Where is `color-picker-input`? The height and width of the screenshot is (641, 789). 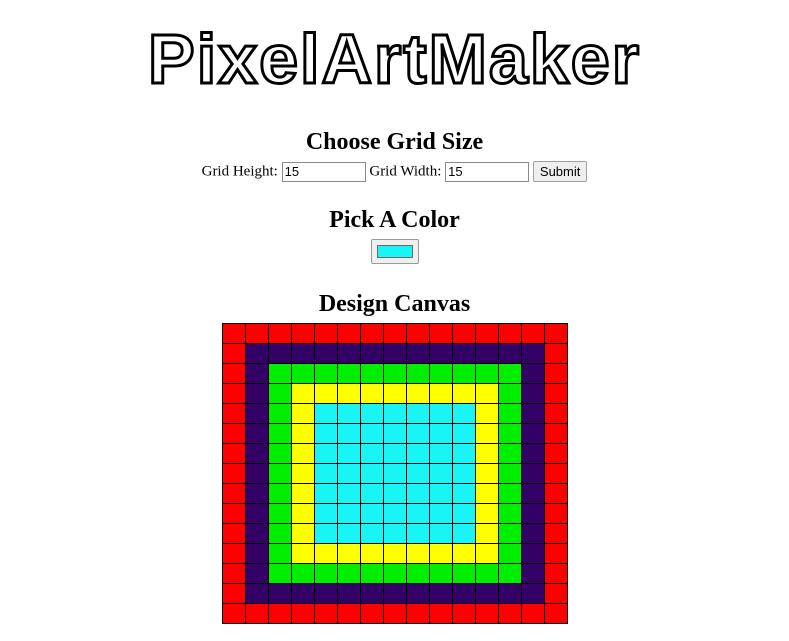
color-picker-input is located at coordinates (395, 251).